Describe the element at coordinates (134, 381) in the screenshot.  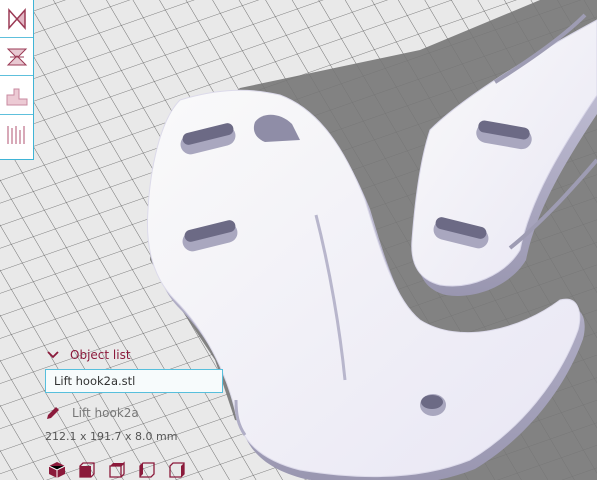
I see `object-list-item: Lift hook2a.stl` at that location.